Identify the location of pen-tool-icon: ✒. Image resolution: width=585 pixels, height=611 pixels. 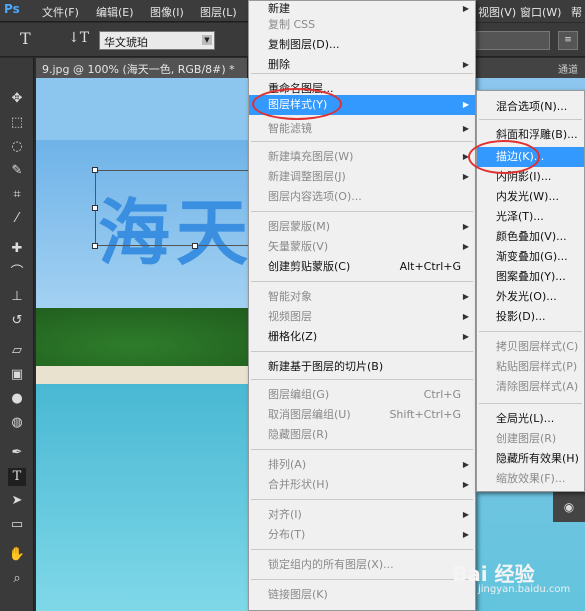
(17, 453).